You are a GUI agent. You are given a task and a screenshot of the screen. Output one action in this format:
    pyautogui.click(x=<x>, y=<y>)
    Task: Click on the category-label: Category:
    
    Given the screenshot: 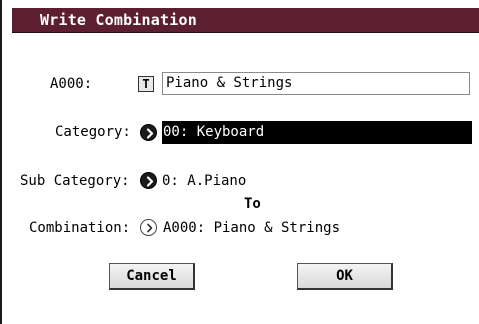 What is the action you would take?
    pyautogui.click(x=93, y=132)
    